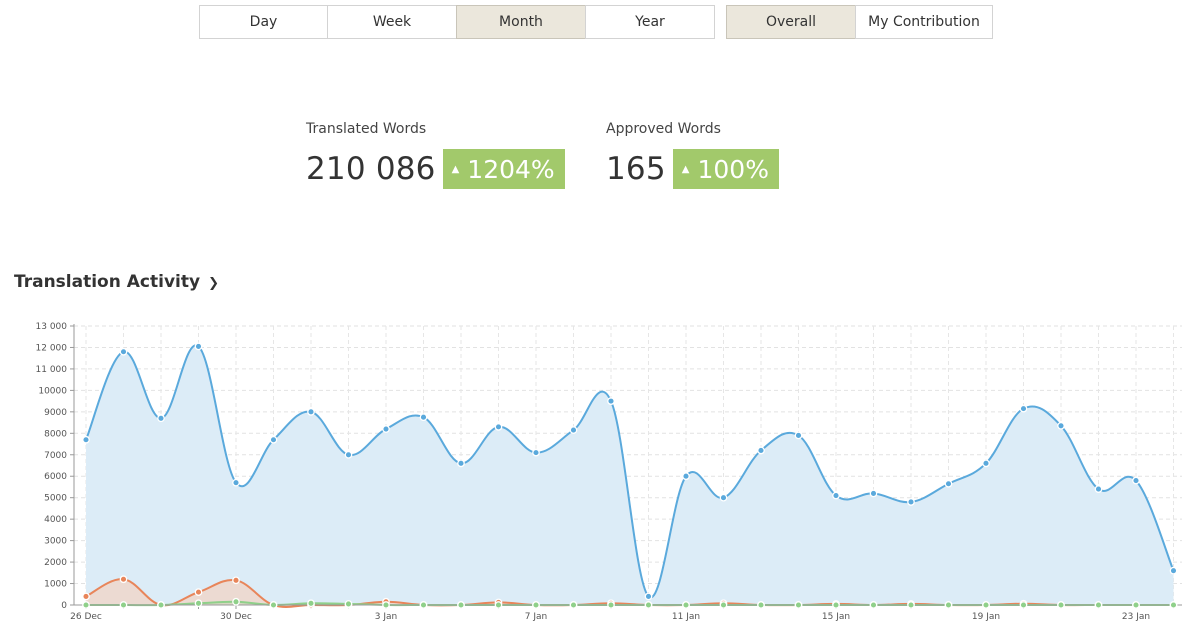 The height and width of the screenshot is (632, 1191). I want to click on translated-change-badge: ▲ 1204%, so click(503, 169).